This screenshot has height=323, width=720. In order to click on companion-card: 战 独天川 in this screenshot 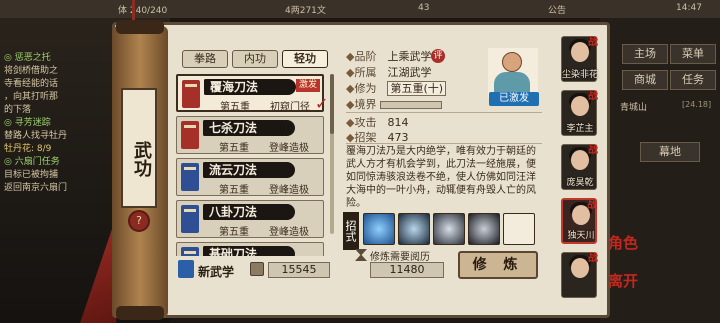, I will do `click(579, 221)`.